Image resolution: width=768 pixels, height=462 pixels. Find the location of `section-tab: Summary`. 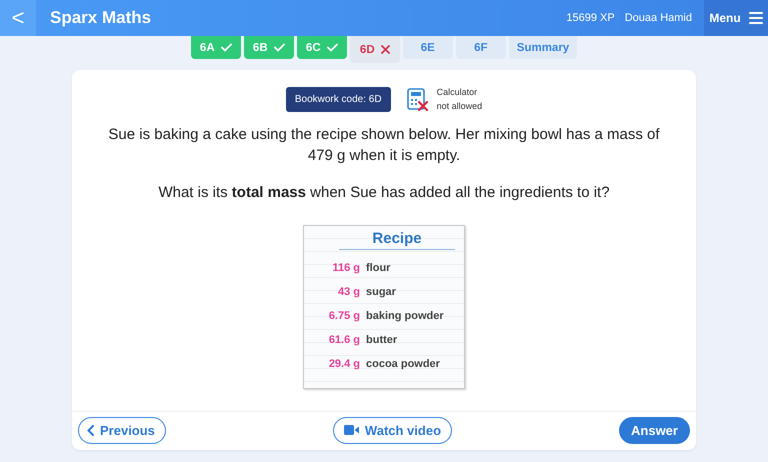

section-tab: Summary is located at coordinates (543, 47).